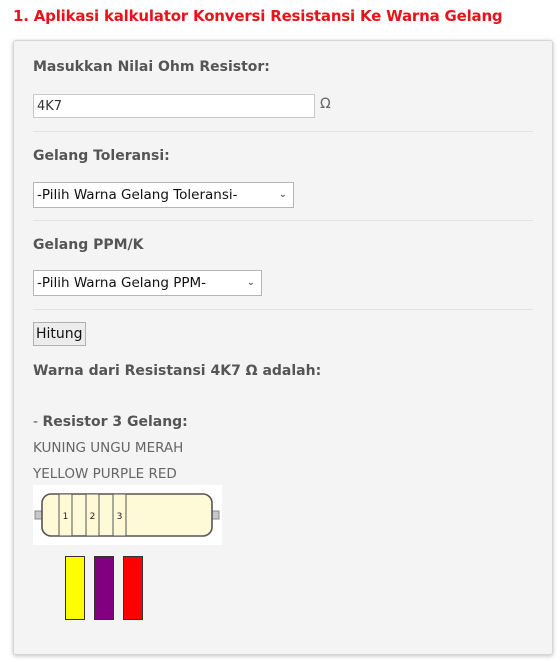 Image resolution: width=560 pixels, height=662 pixels. Describe the element at coordinates (105, 474) in the screenshot. I see `colors-english: YELLOW PURPLE RED` at that location.